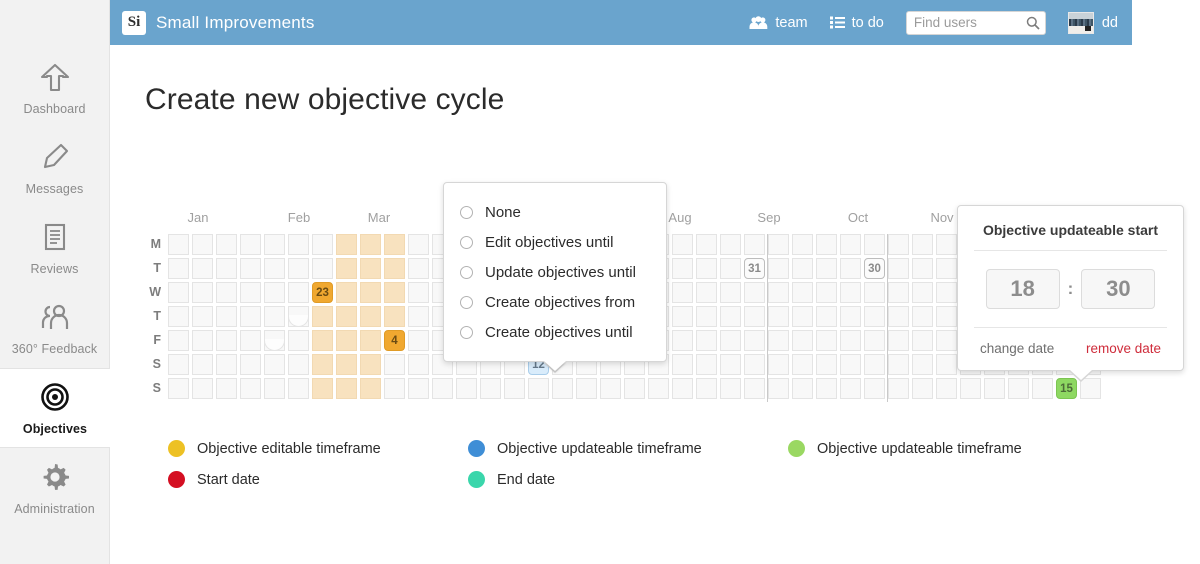 Image resolution: width=1200 pixels, height=564 pixels. What do you see at coordinates (555, 302) in the screenshot?
I see `radio-option-3: Create objectives from` at bounding box center [555, 302].